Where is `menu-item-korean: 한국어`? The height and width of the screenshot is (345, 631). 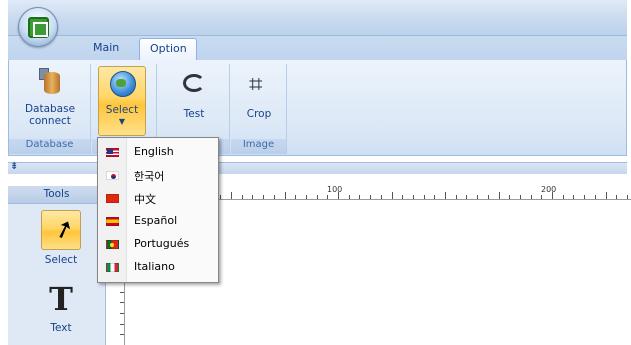 menu-item-korean: 한국어 is located at coordinates (158, 174).